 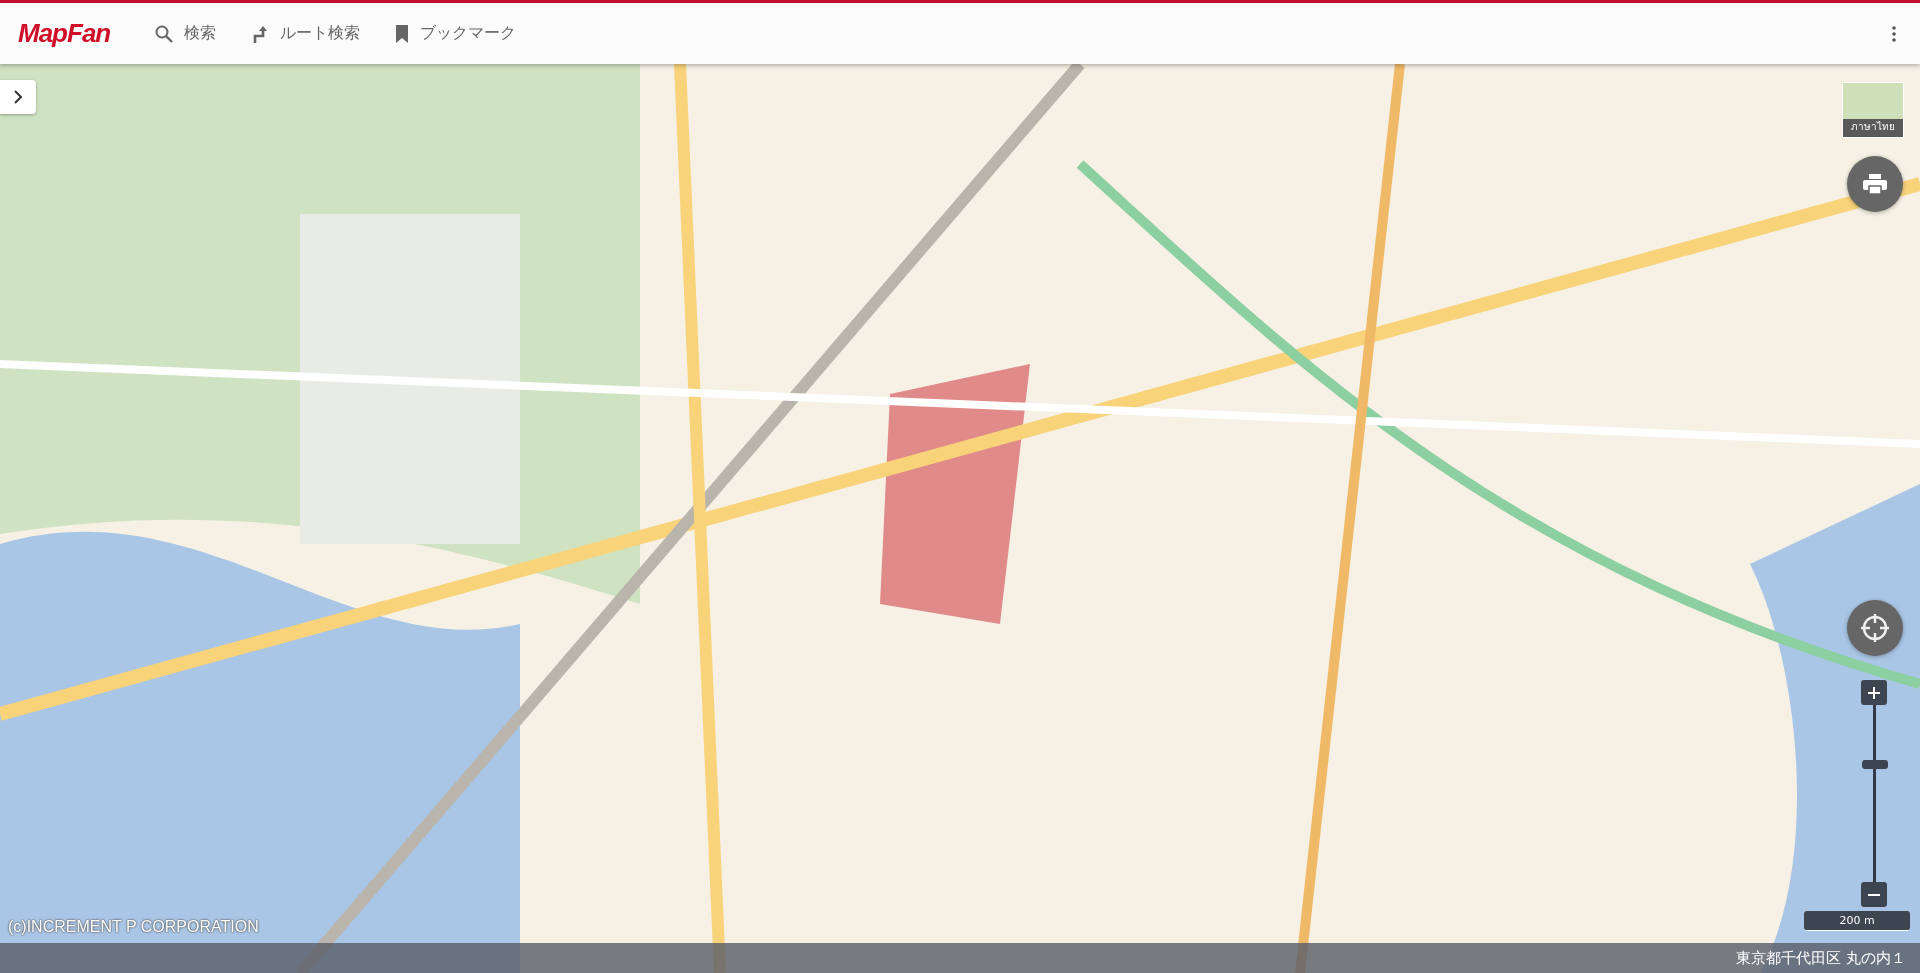 What do you see at coordinates (305, 33) in the screenshot?
I see `nav-link: ルート検索` at bounding box center [305, 33].